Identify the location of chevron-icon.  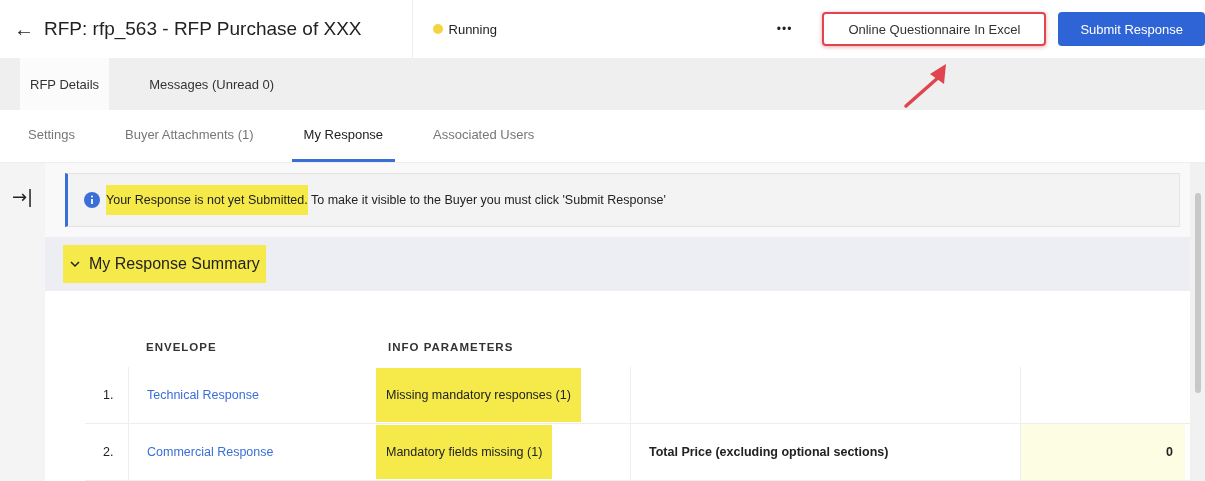
(75, 264).